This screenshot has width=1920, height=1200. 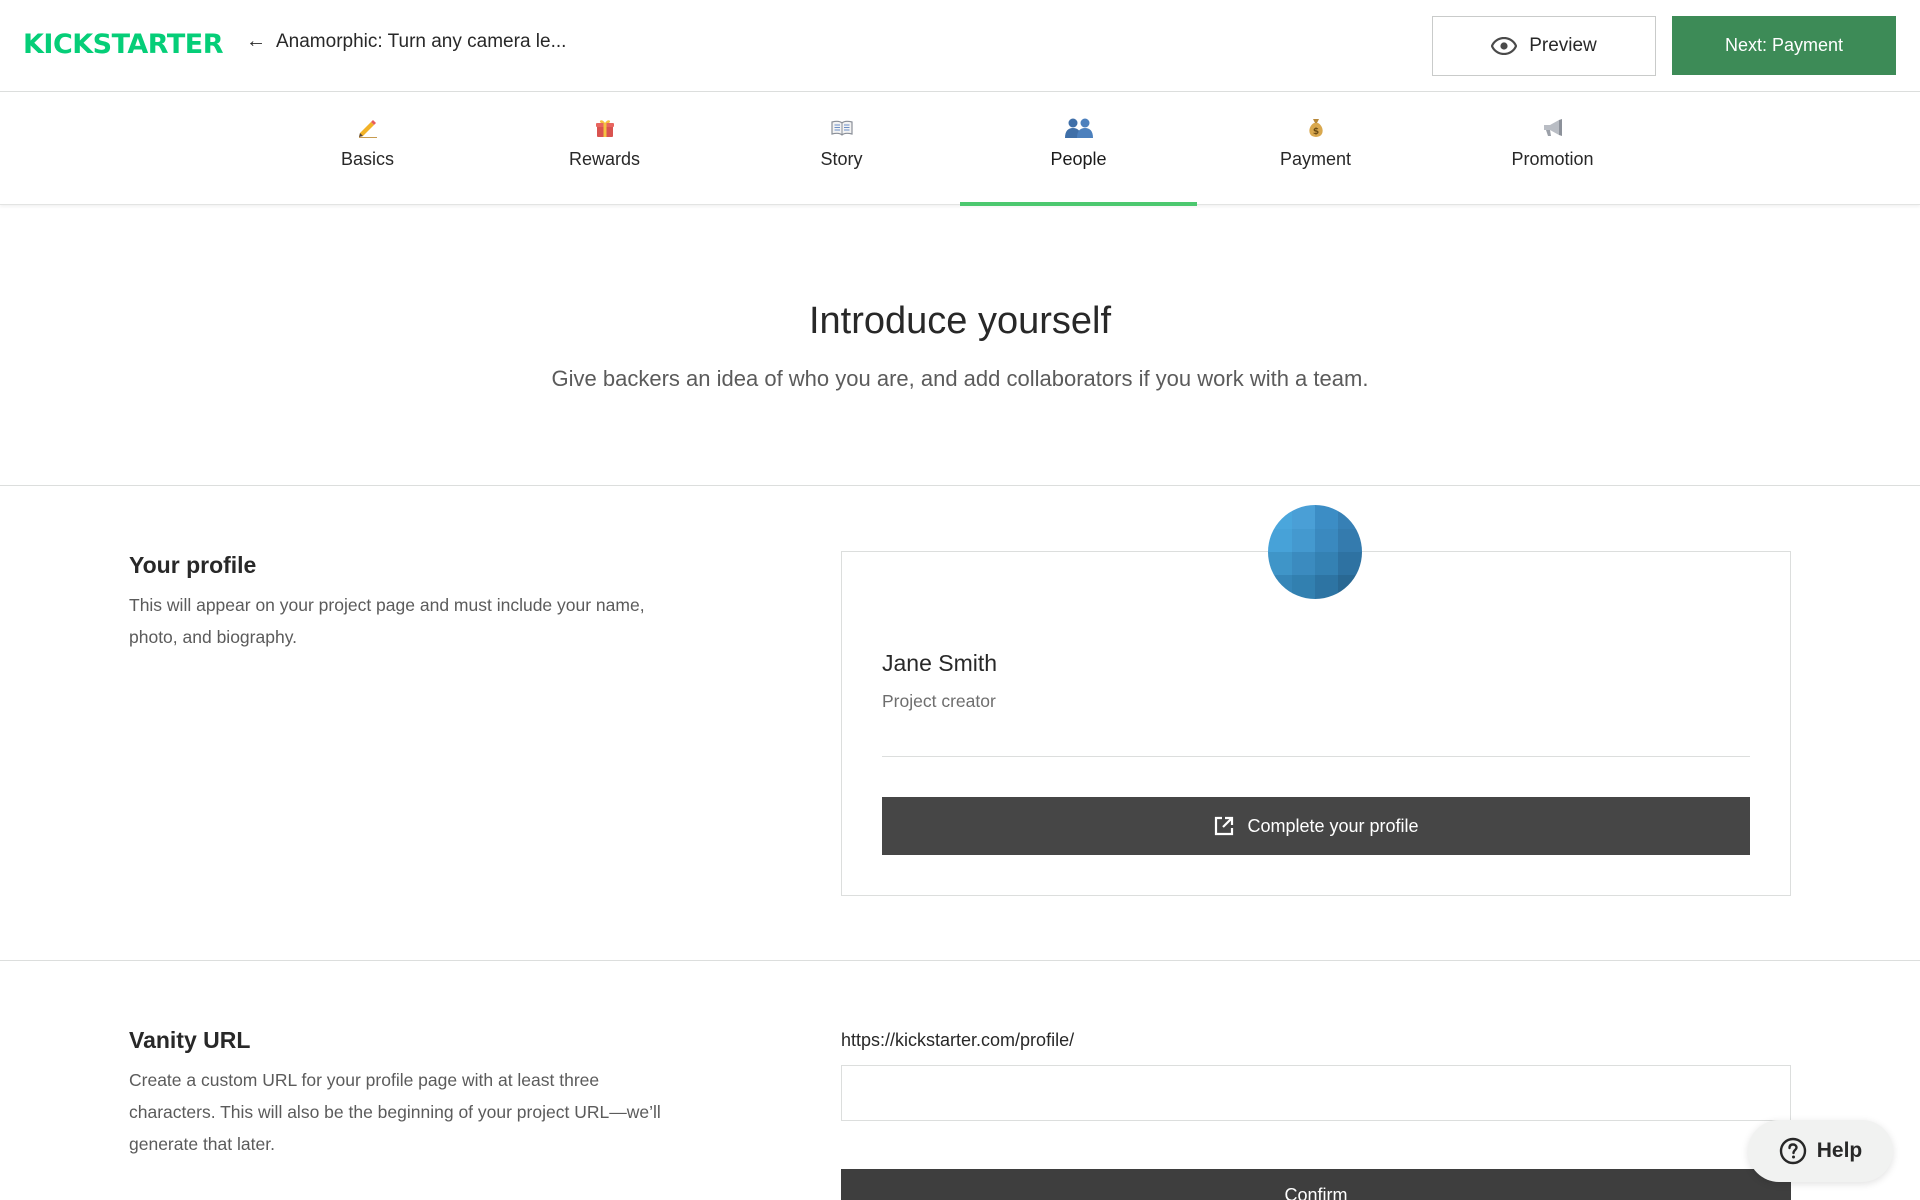 What do you see at coordinates (960, 321) in the screenshot?
I see `page-title: Introduce yourself` at bounding box center [960, 321].